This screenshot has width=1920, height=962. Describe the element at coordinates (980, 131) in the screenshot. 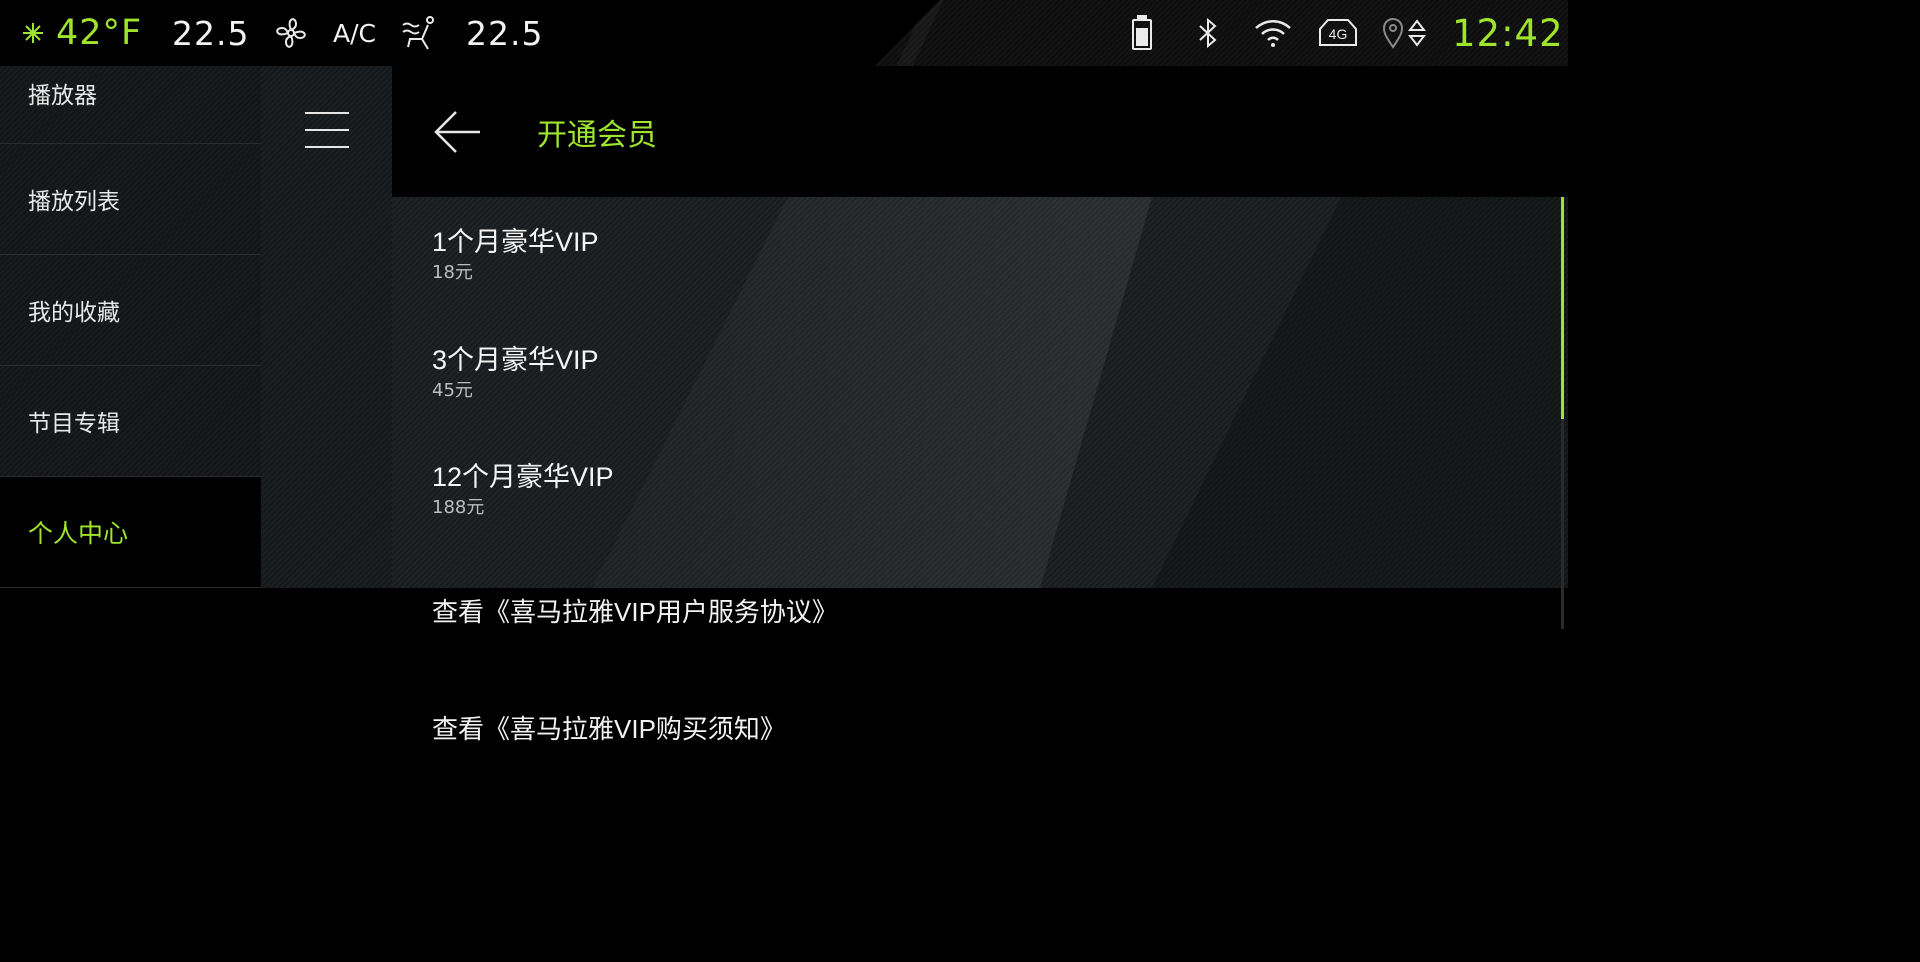

I see `page-header: 开通会员` at that location.